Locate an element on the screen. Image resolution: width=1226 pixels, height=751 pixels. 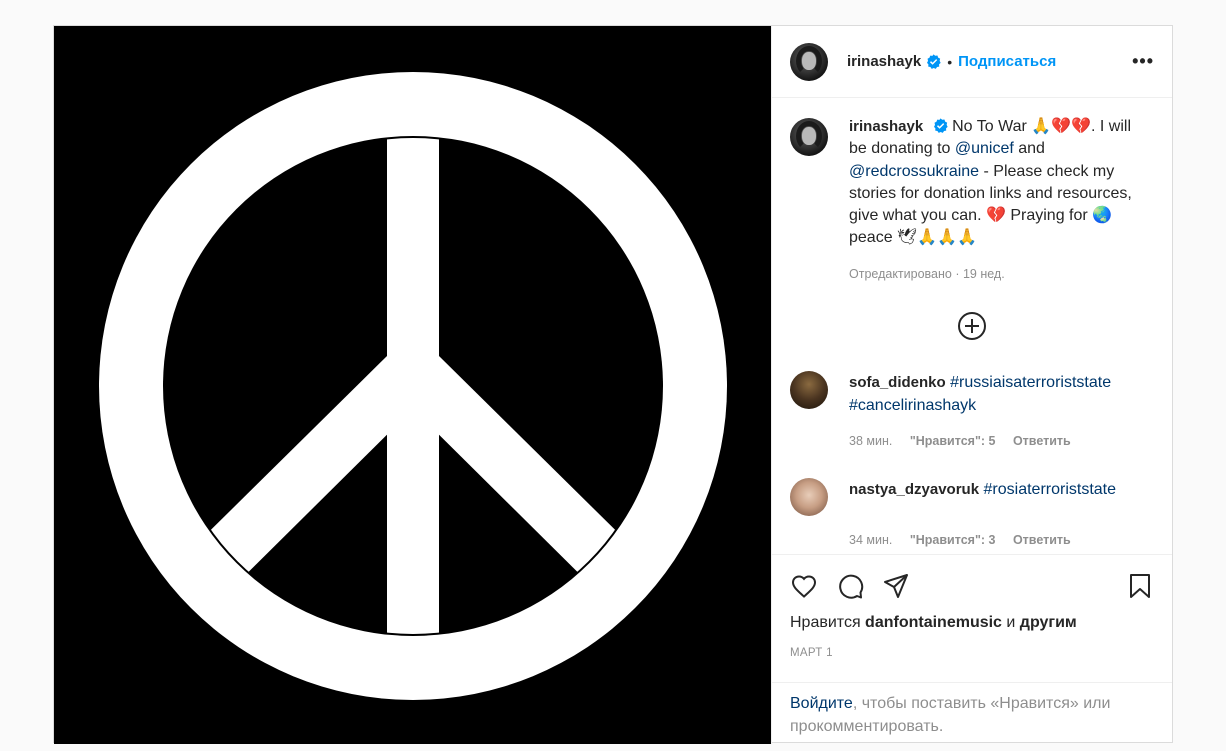
bookmark-icon is located at coordinates (1140, 586).